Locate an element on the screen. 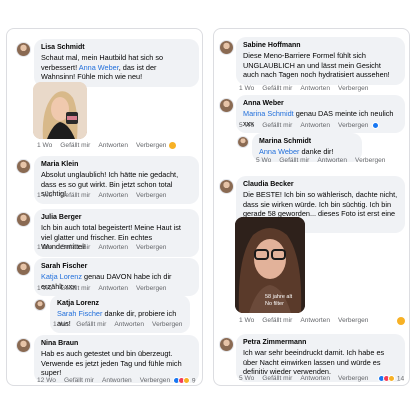  wow-reaction-icon is located at coordinates (172, 145).